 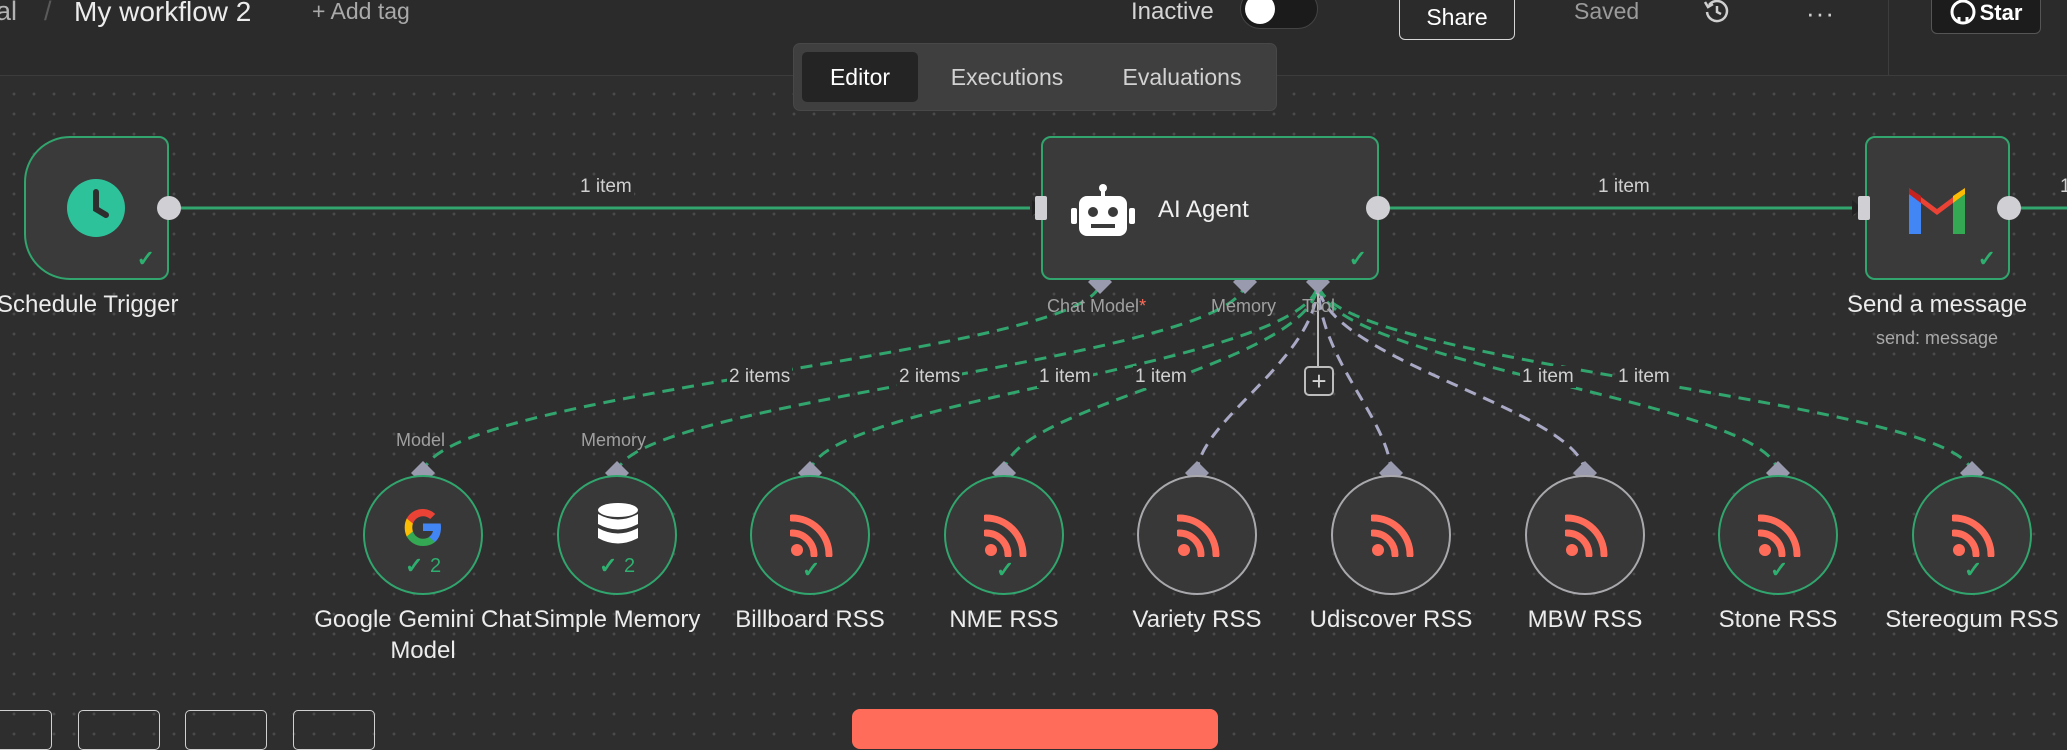 I want to click on simple-memory-node: ✓ 2, so click(x=617, y=535).